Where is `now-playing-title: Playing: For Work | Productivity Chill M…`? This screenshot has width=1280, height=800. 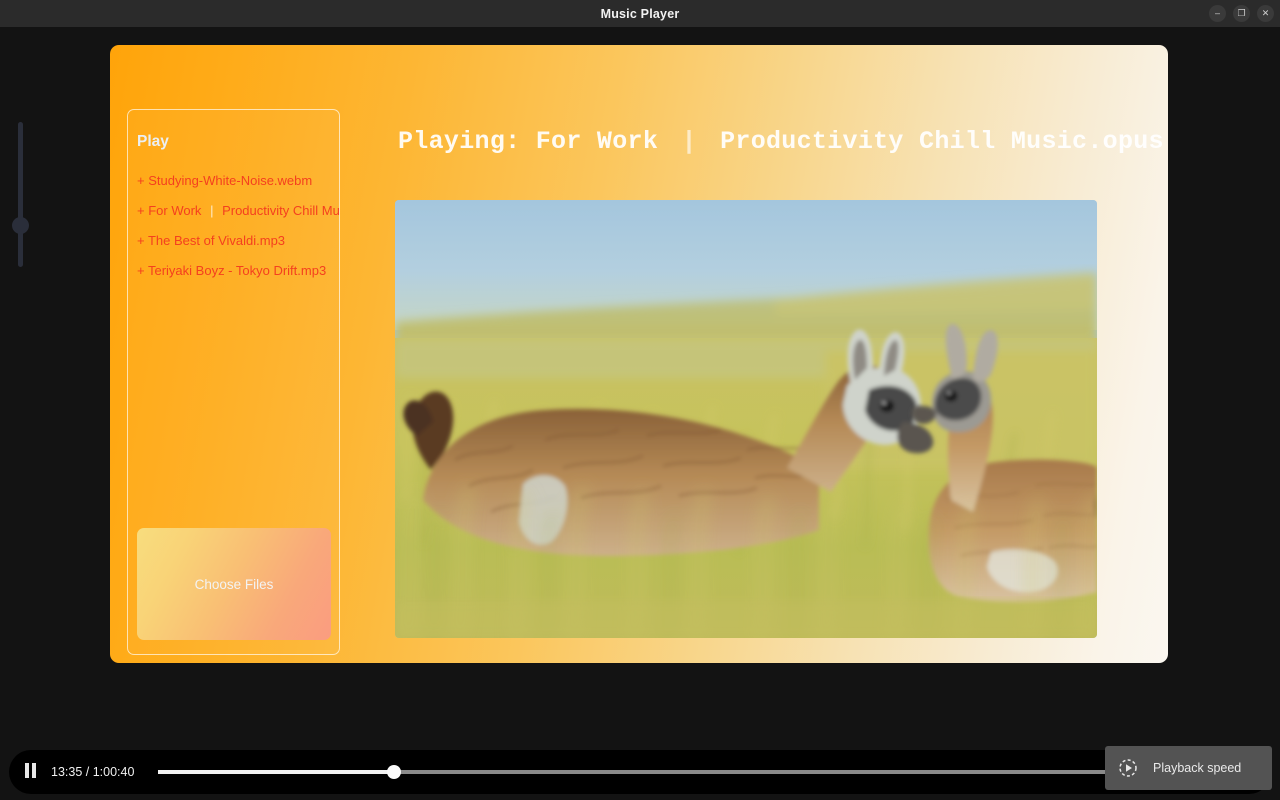 now-playing-title: Playing: For Work | Productivity Chill M… is located at coordinates (781, 141).